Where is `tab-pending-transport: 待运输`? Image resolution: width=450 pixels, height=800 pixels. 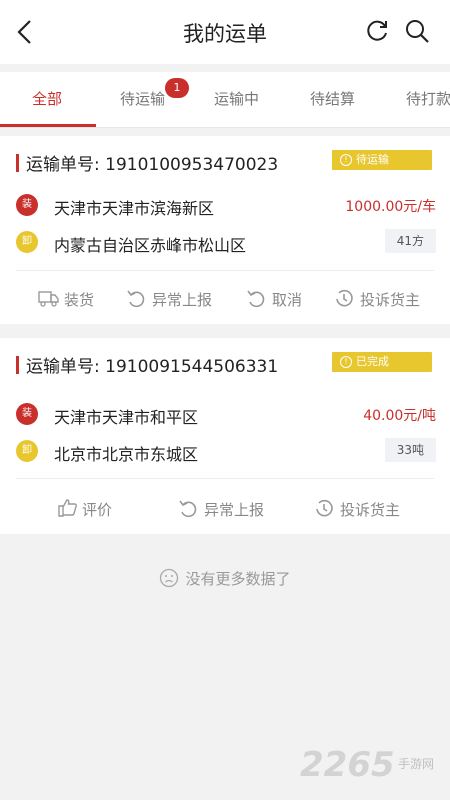 tab-pending-transport: 待运输 is located at coordinates (142, 98).